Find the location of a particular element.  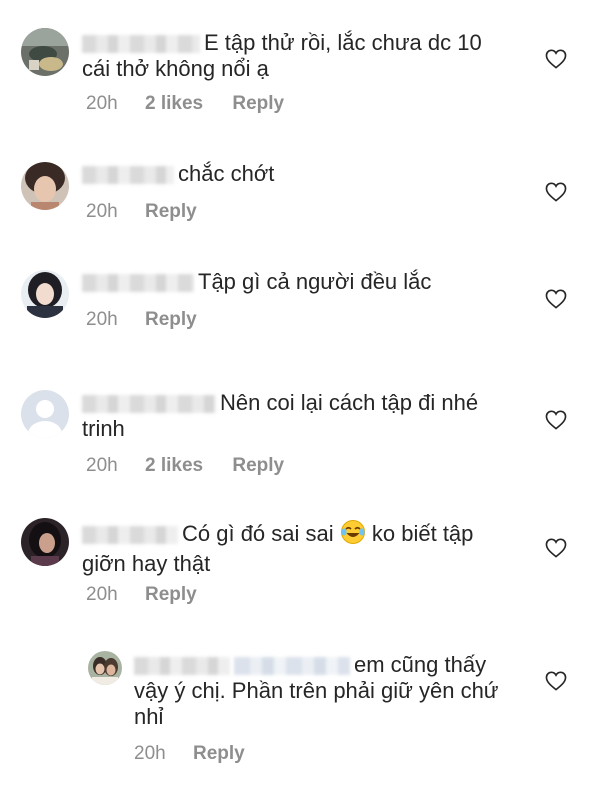

comment-text: Tập gì cả người đều lắc is located at coordinates (315, 281).